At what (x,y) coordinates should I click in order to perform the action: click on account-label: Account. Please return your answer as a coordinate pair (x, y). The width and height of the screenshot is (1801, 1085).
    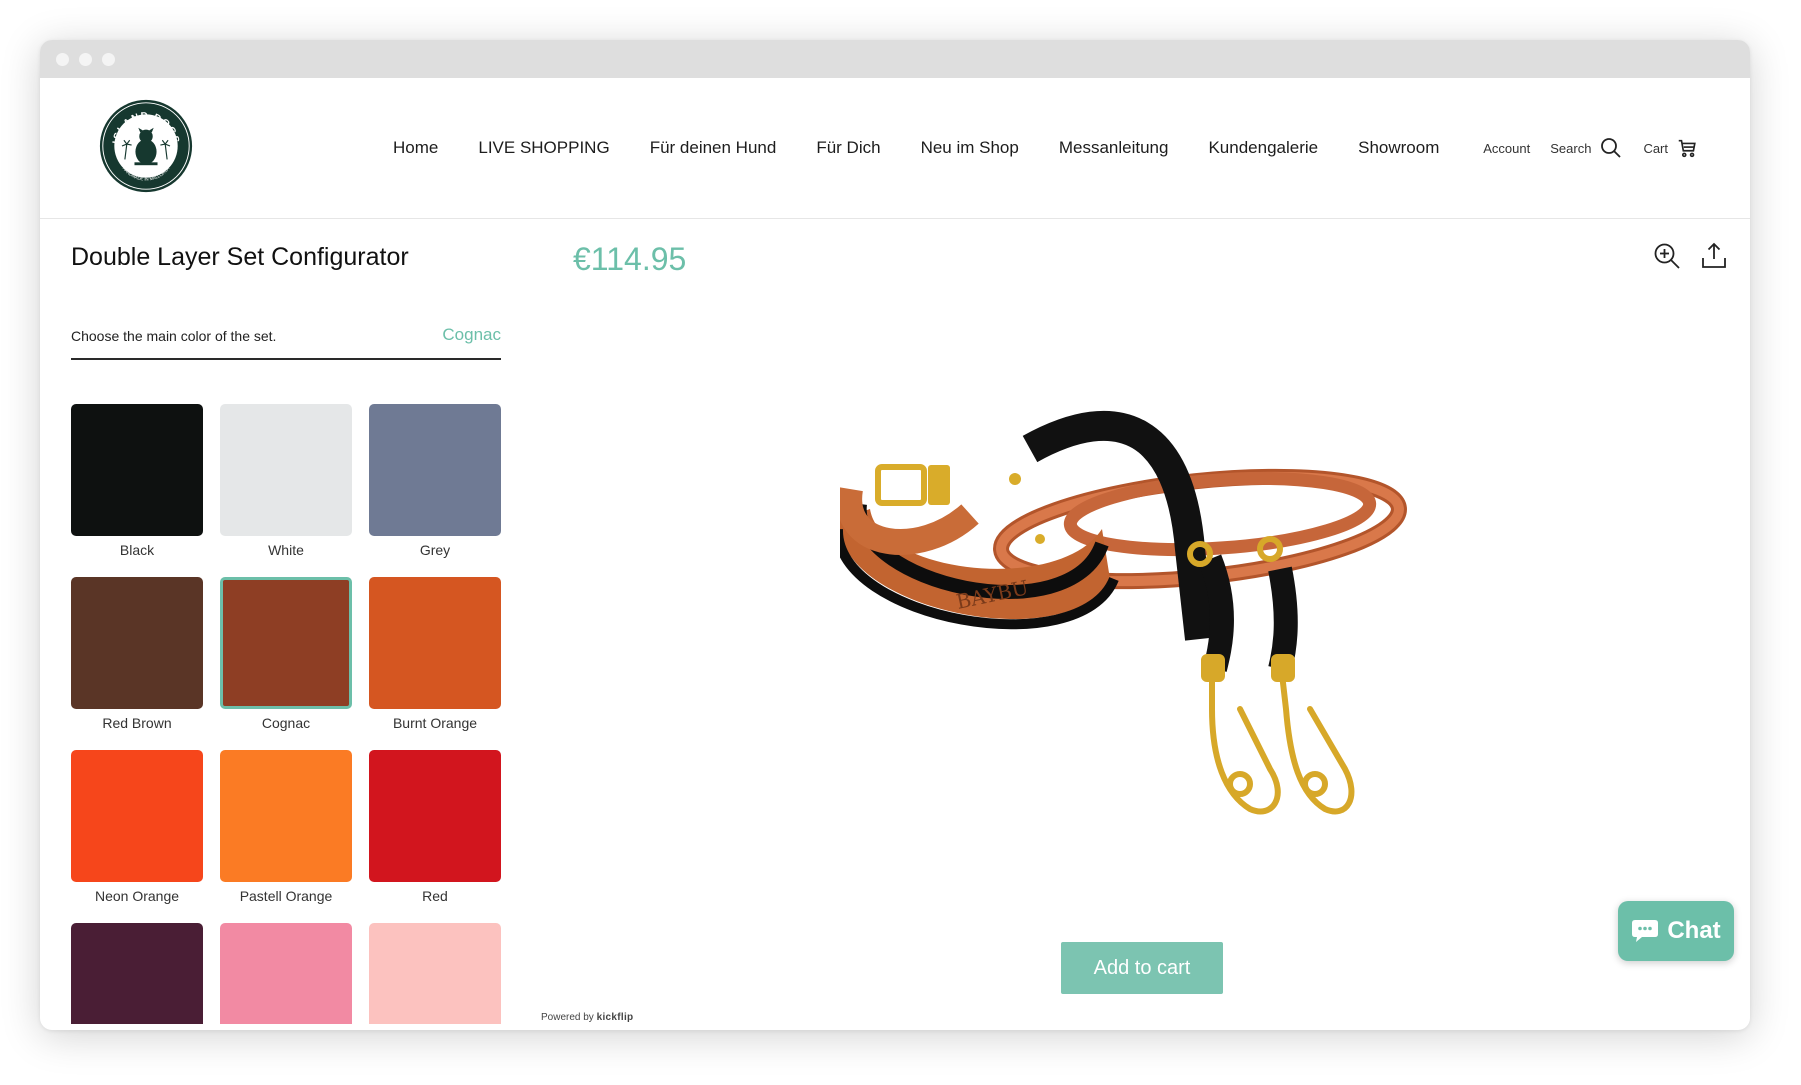
    Looking at the image, I should click on (1507, 148).